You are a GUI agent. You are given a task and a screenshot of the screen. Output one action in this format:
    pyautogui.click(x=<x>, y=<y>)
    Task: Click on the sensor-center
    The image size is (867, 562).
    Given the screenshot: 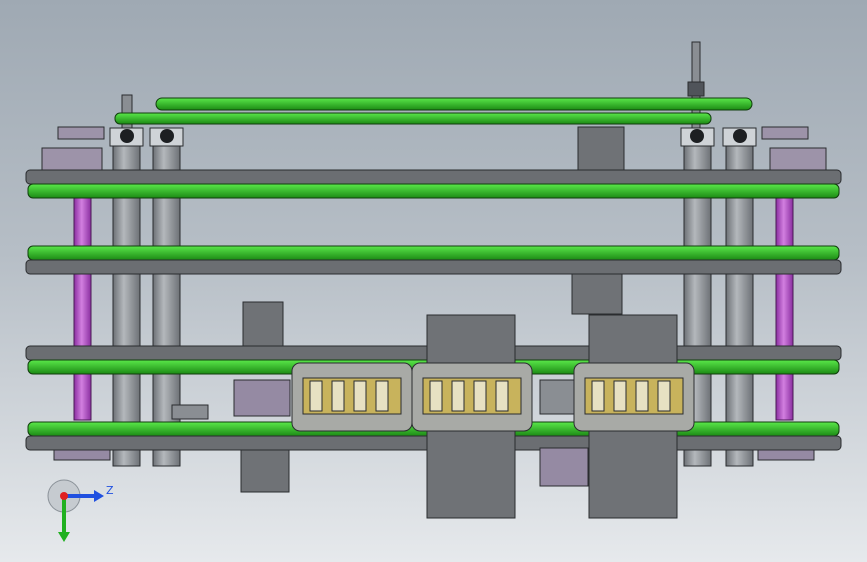 What is the action you would take?
    pyautogui.click(x=557, y=397)
    